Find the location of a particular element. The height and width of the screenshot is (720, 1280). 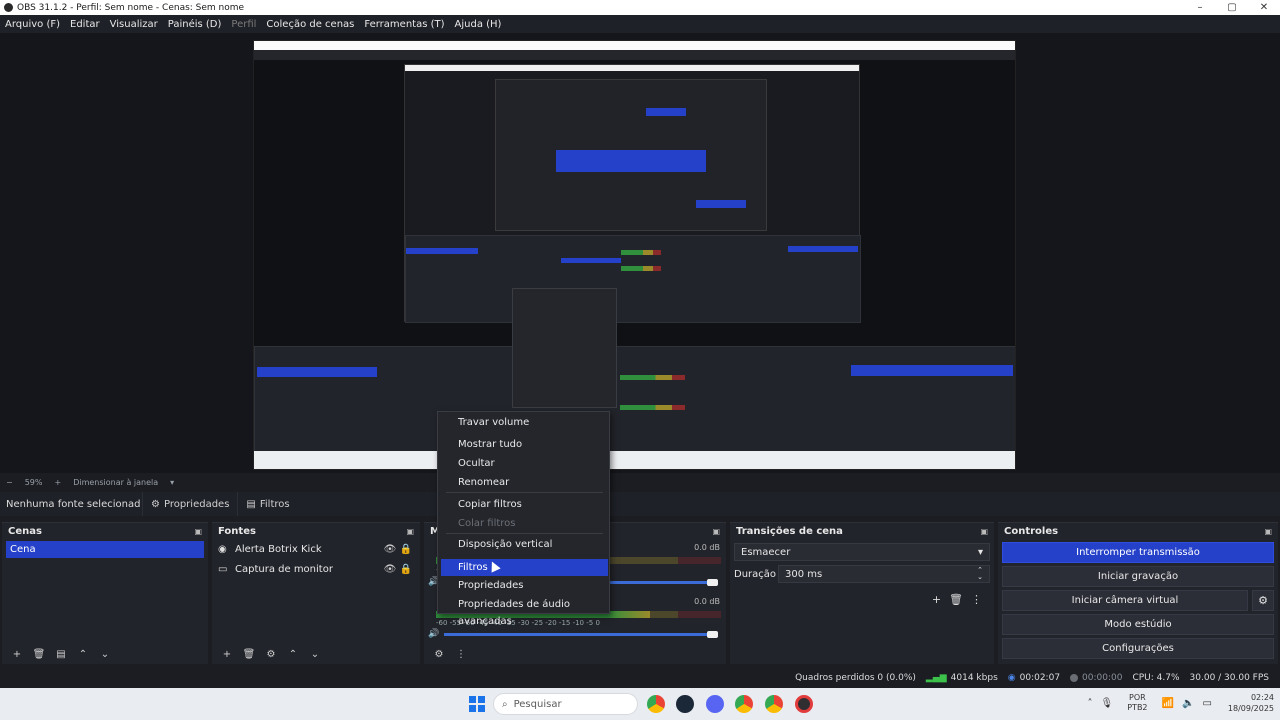

discord-icon is located at coordinates (715, 704).